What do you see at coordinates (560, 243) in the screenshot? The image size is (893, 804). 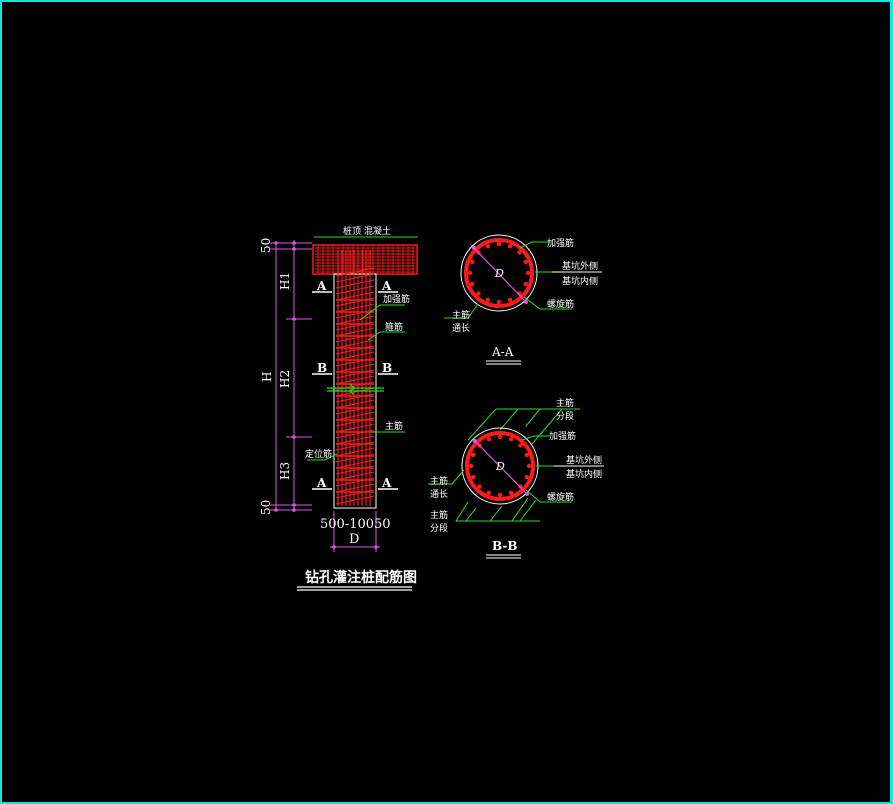 I see `aa-label-strengthen: 加强筋` at bounding box center [560, 243].